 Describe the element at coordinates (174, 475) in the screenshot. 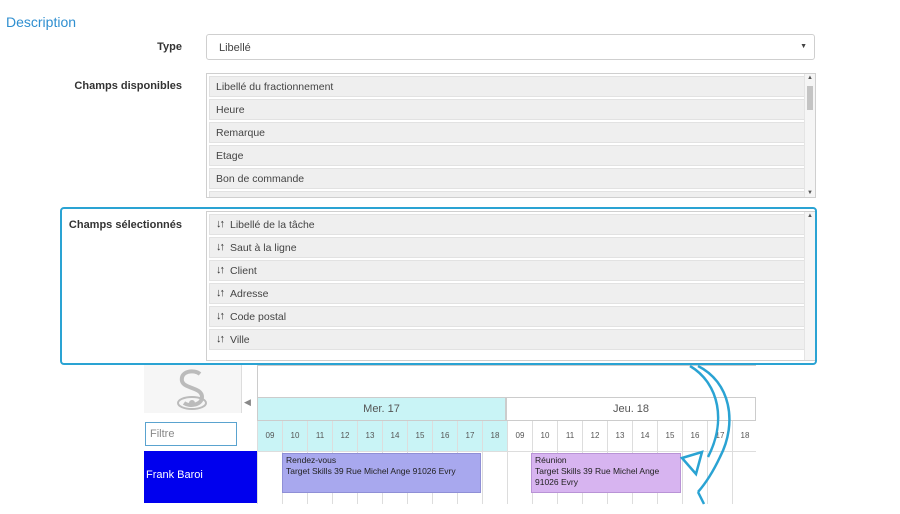

I see `resource-label: Frank Baroi` at that location.